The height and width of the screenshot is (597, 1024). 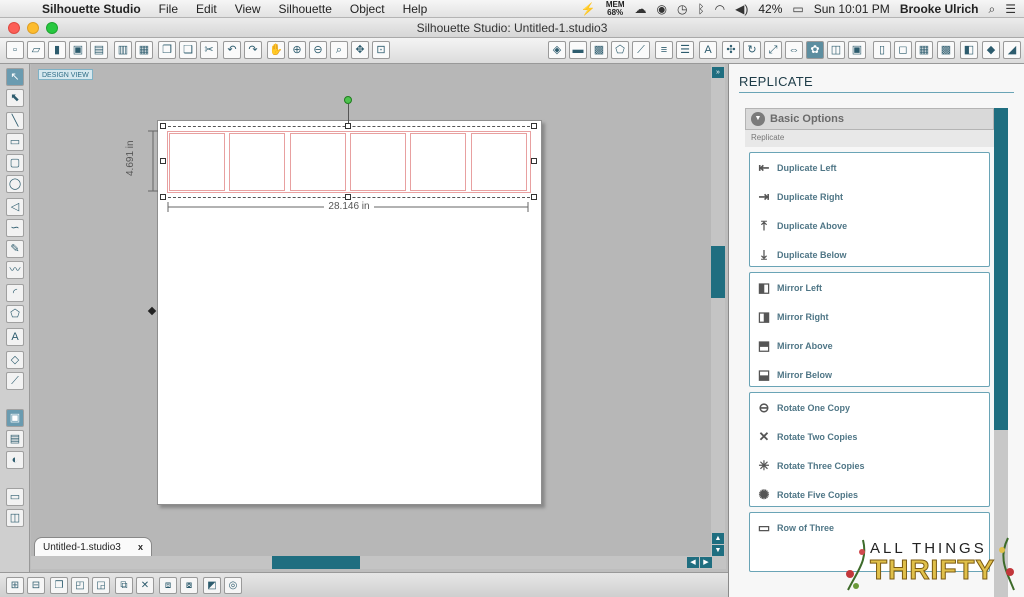 I want to click on horizontal-scrollbar, so click(x=378, y=562).